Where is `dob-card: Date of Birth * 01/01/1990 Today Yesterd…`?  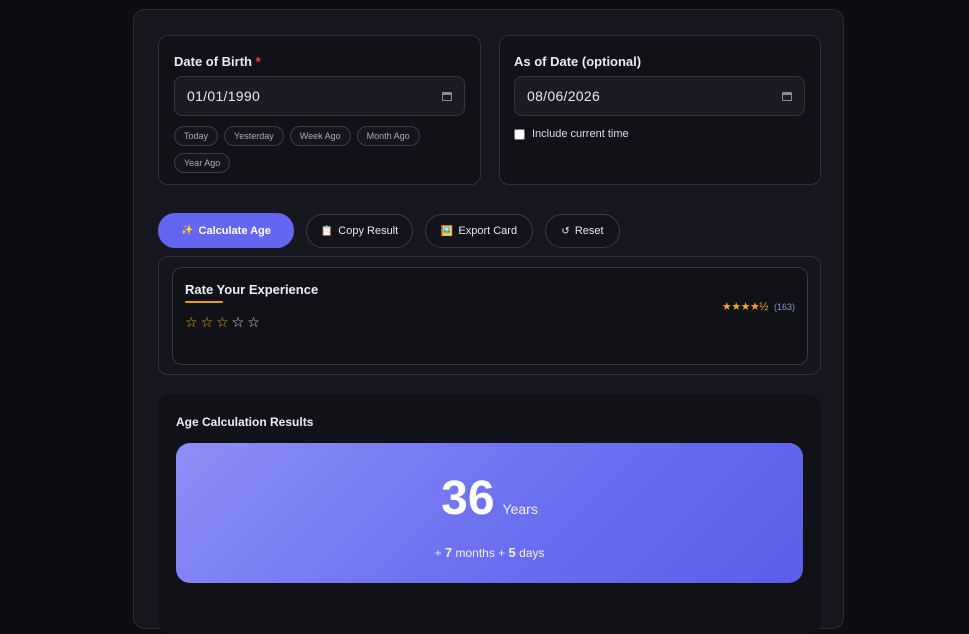
dob-card: Date of Birth * 01/01/1990 Today Yesterd… is located at coordinates (319, 110).